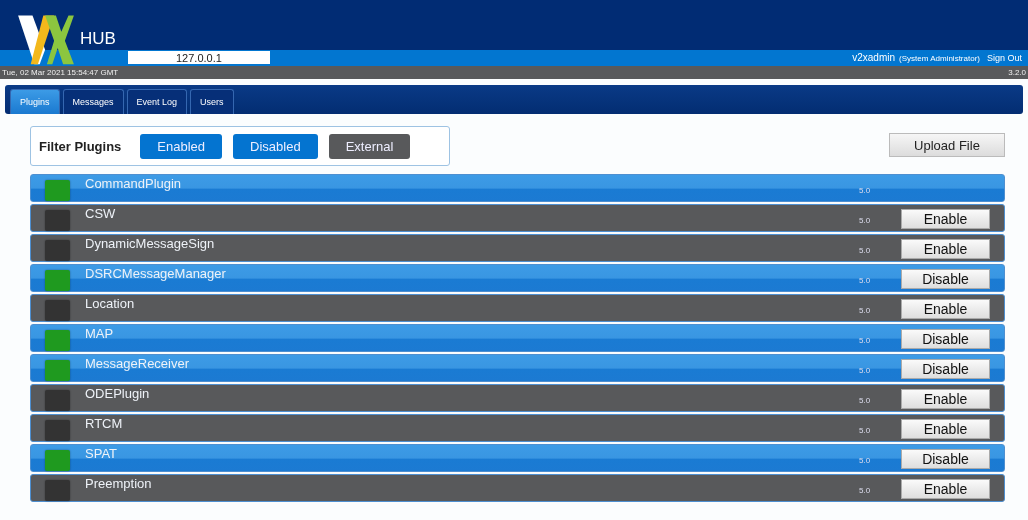 This screenshot has width=1028, height=520. Describe the element at coordinates (93, 101) in the screenshot. I see `tab: Messages` at that location.